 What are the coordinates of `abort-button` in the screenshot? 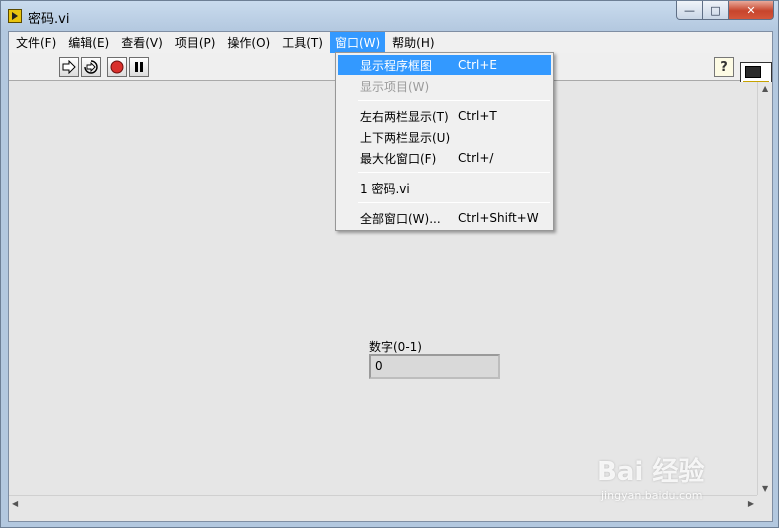 It's located at (117, 67).